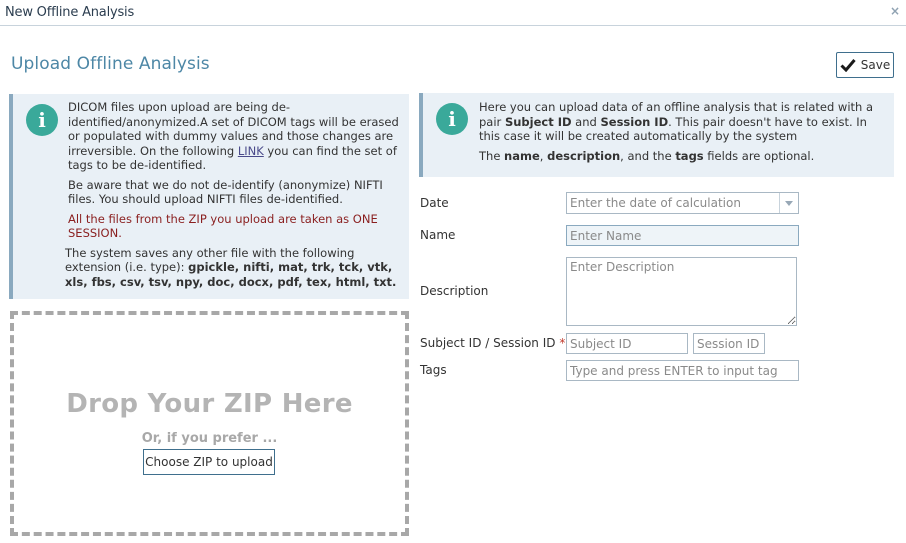 This screenshot has width=906, height=543. What do you see at coordinates (682, 370) in the screenshot?
I see `tags-input` at bounding box center [682, 370].